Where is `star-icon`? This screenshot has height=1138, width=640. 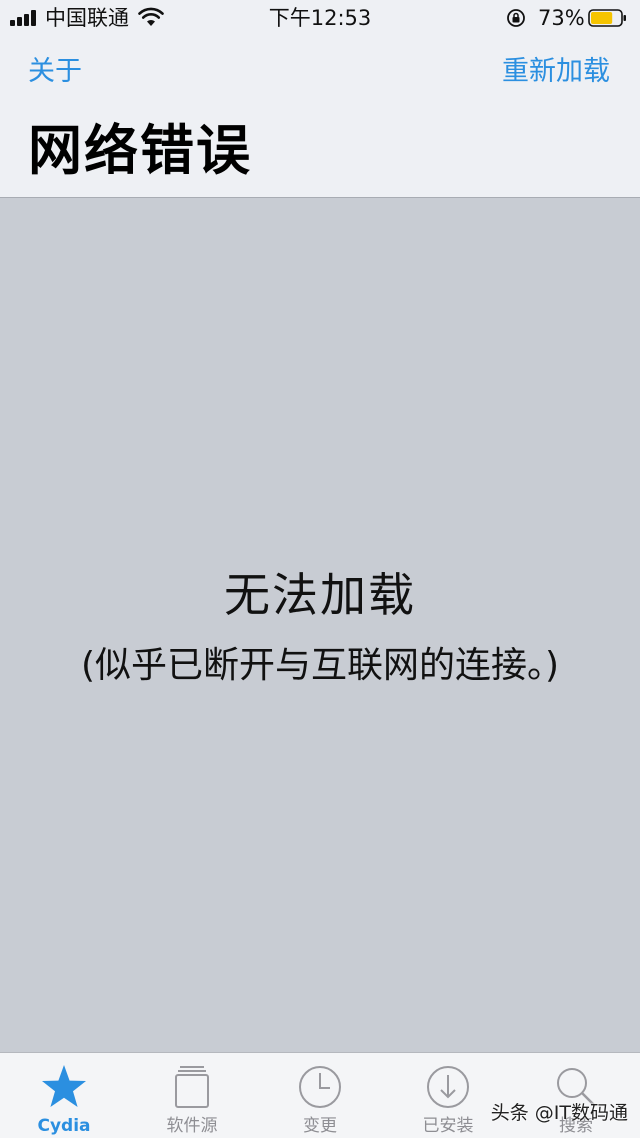 star-icon is located at coordinates (64, 1086).